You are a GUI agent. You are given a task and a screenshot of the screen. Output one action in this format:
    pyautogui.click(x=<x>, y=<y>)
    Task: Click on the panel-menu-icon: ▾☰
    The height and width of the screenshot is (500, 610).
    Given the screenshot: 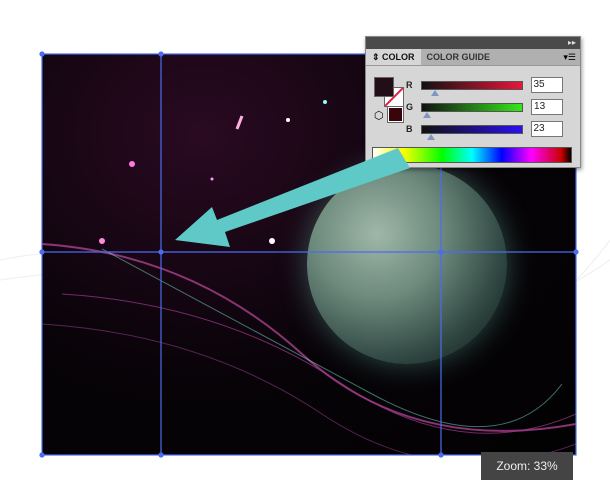 What is the action you would take?
    pyautogui.click(x=571, y=57)
    